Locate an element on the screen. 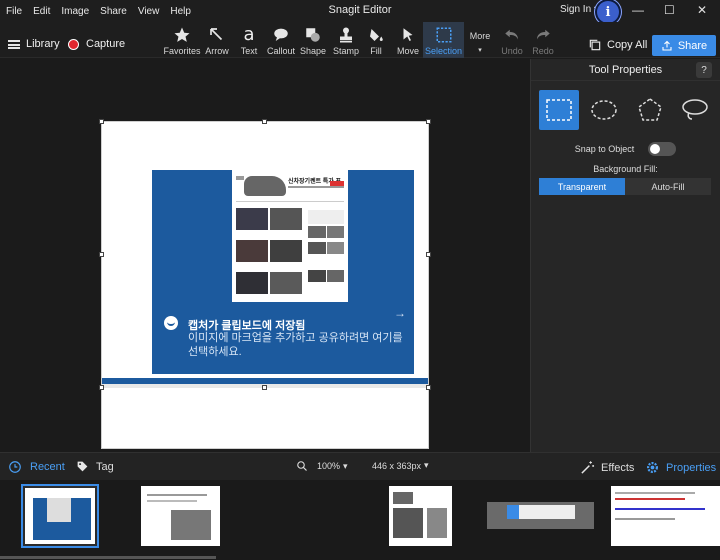 Image resolution: width=720 pixels, height=560 pixels. tray-scrollbar is located at coordinates (108, 557).